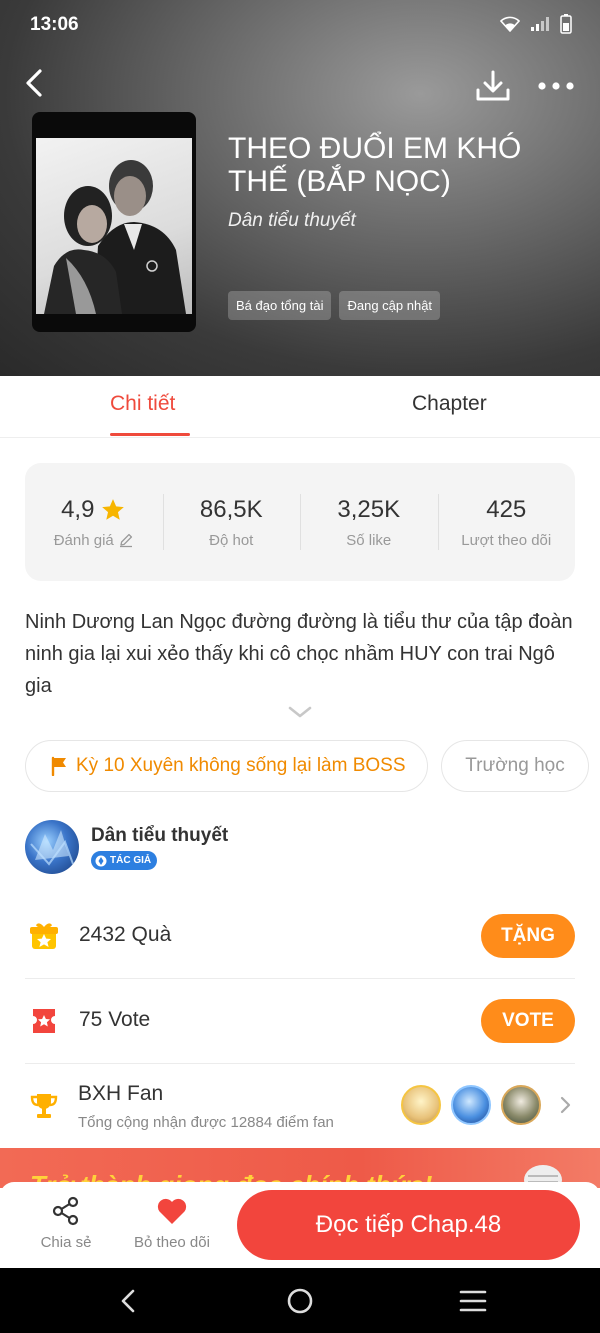  I want to click on stat-follows: 425 Lượt theo dõi, so click(506, 522).